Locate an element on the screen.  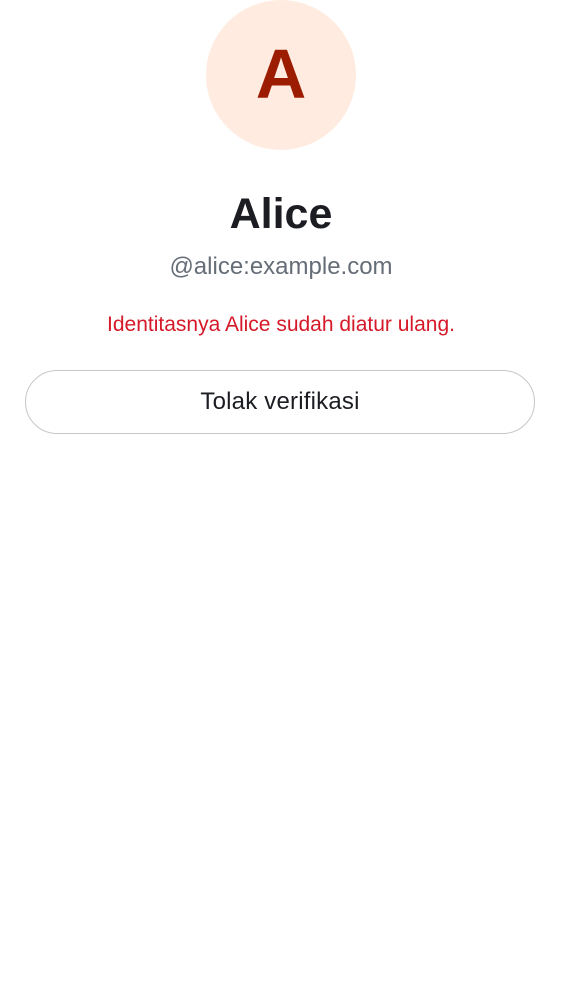
avatar: A is located at coordinates (281, 75).